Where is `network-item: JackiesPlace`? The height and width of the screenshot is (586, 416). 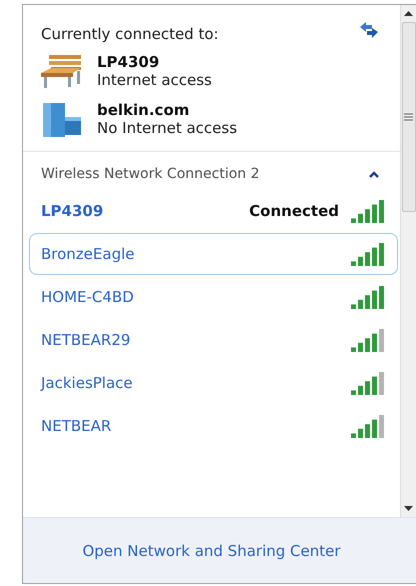 network-item: JackiesPlace is located at coordinates (213, 383).